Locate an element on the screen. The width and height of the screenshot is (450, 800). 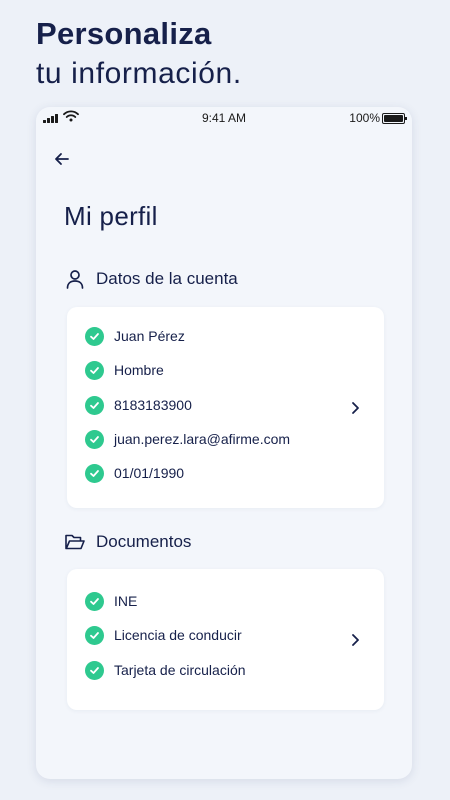
list-item: INE is located at coordinates (111, 601).